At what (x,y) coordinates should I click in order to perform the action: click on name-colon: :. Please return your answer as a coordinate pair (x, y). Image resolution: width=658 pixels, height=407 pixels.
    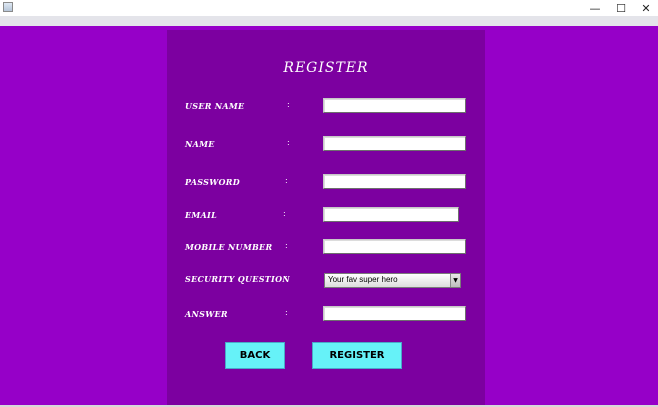
    Looking at the image, I should click on (288, 142).